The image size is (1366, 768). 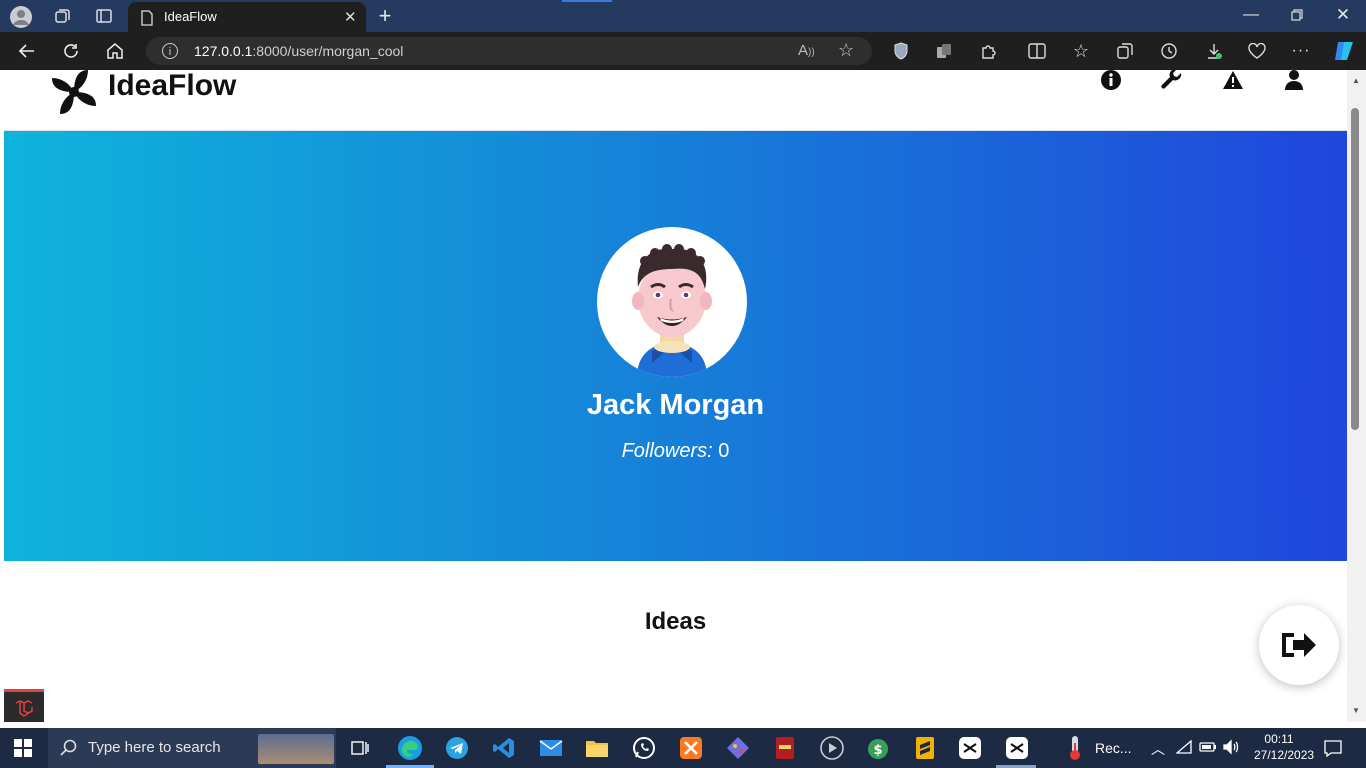 I want to click on mail-app-icon, so click(x=551, y=748).